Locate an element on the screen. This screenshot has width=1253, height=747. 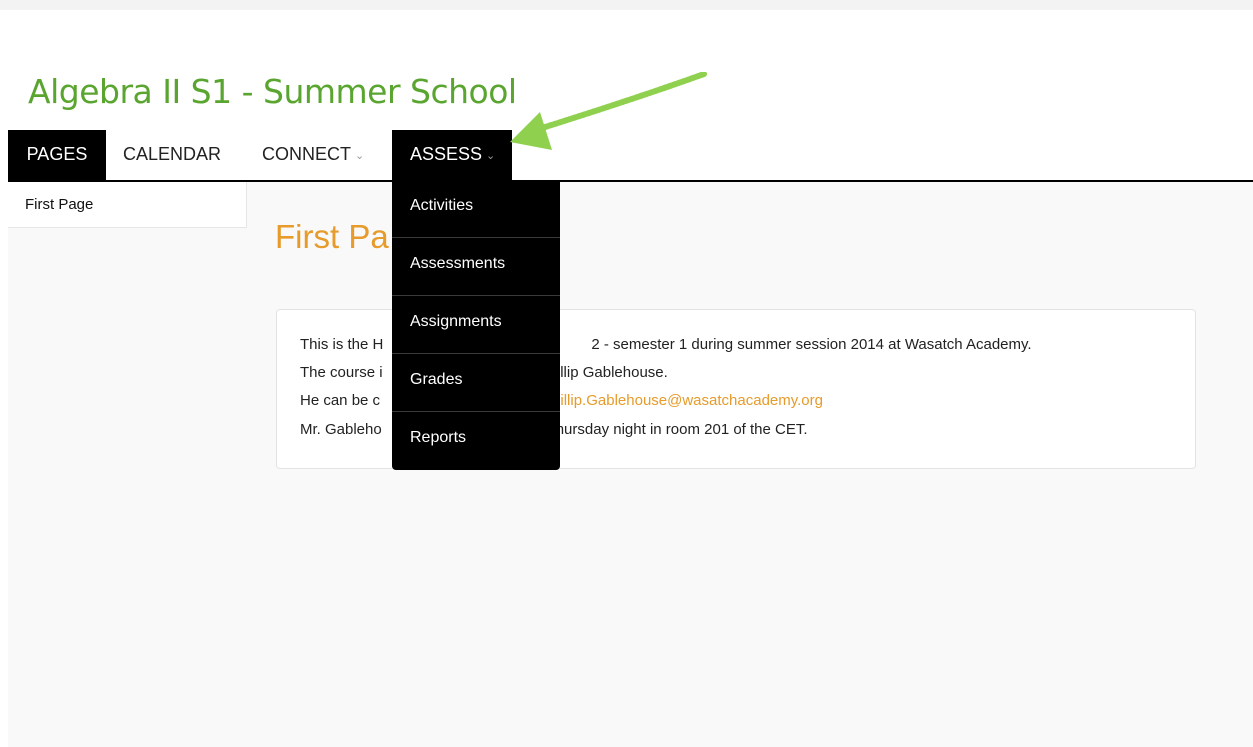
nav-connect: CONNECT ⌄ is located at coordinates (313, 156).